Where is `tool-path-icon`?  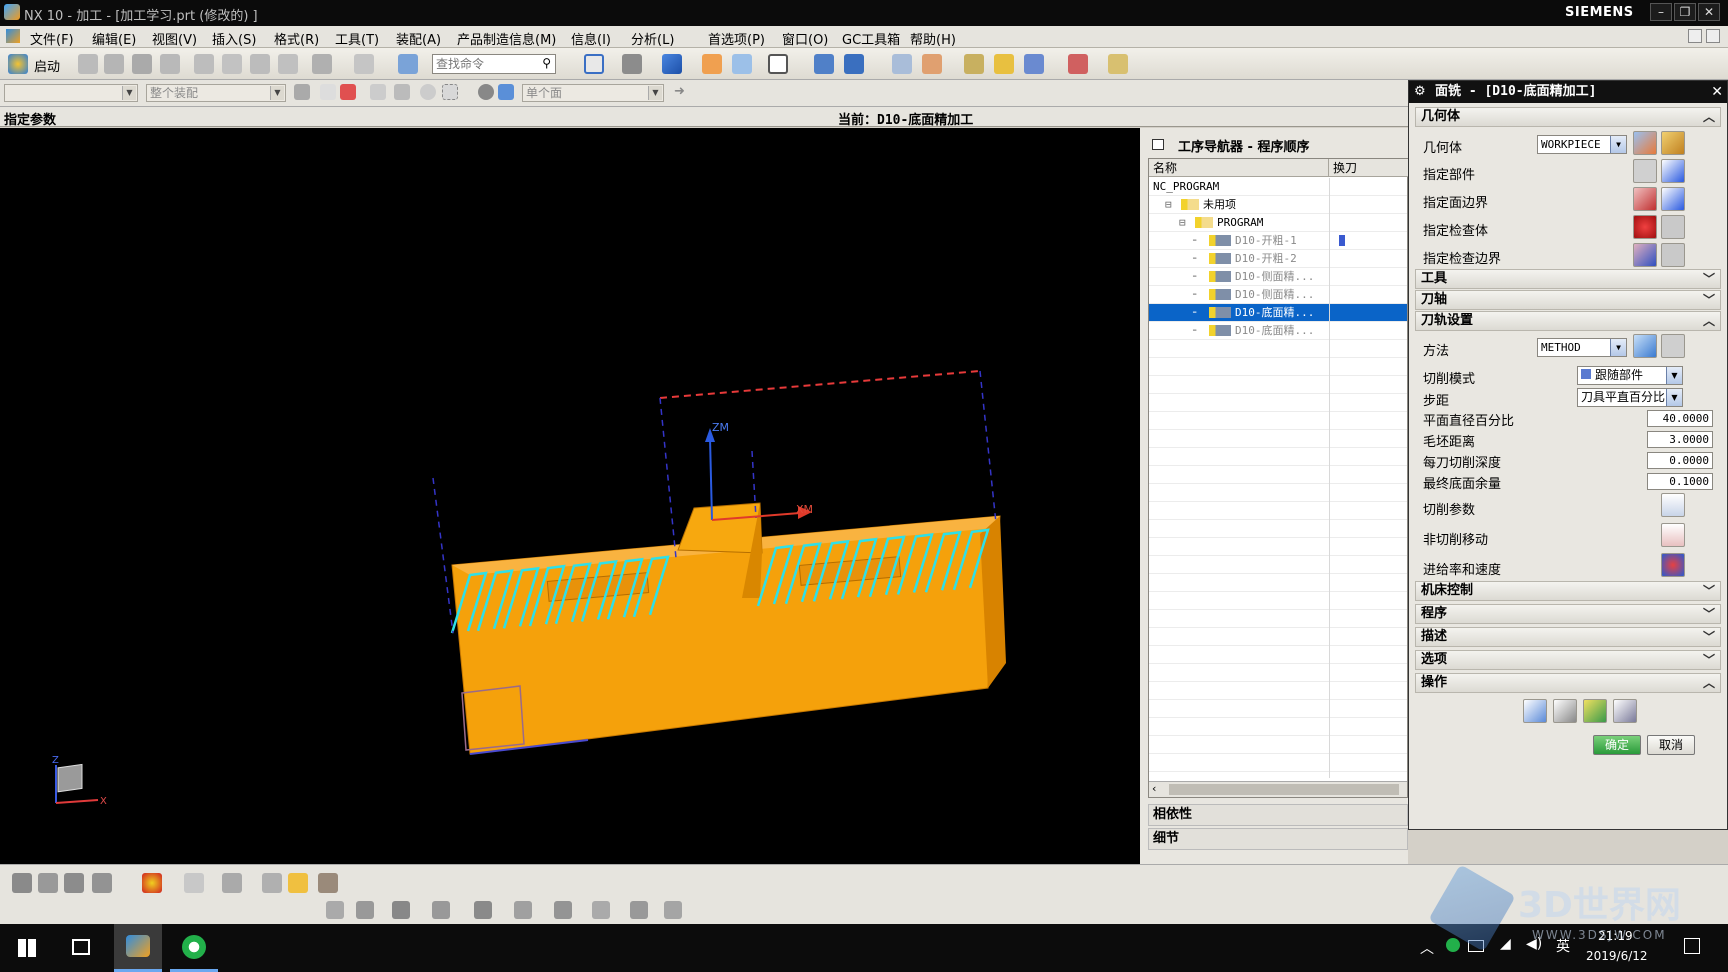
tool-path-icon is located at coordinates (932, 64).